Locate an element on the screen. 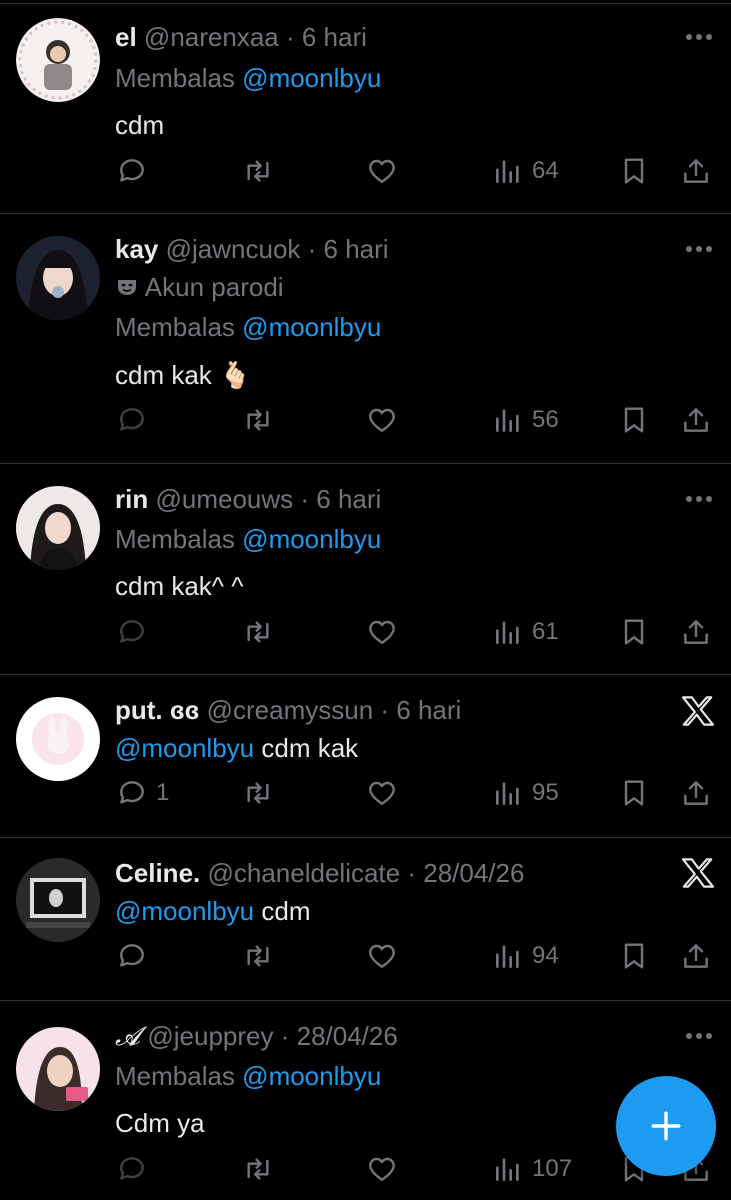  handle: @narenxaa is located at coordinates (211, 37).